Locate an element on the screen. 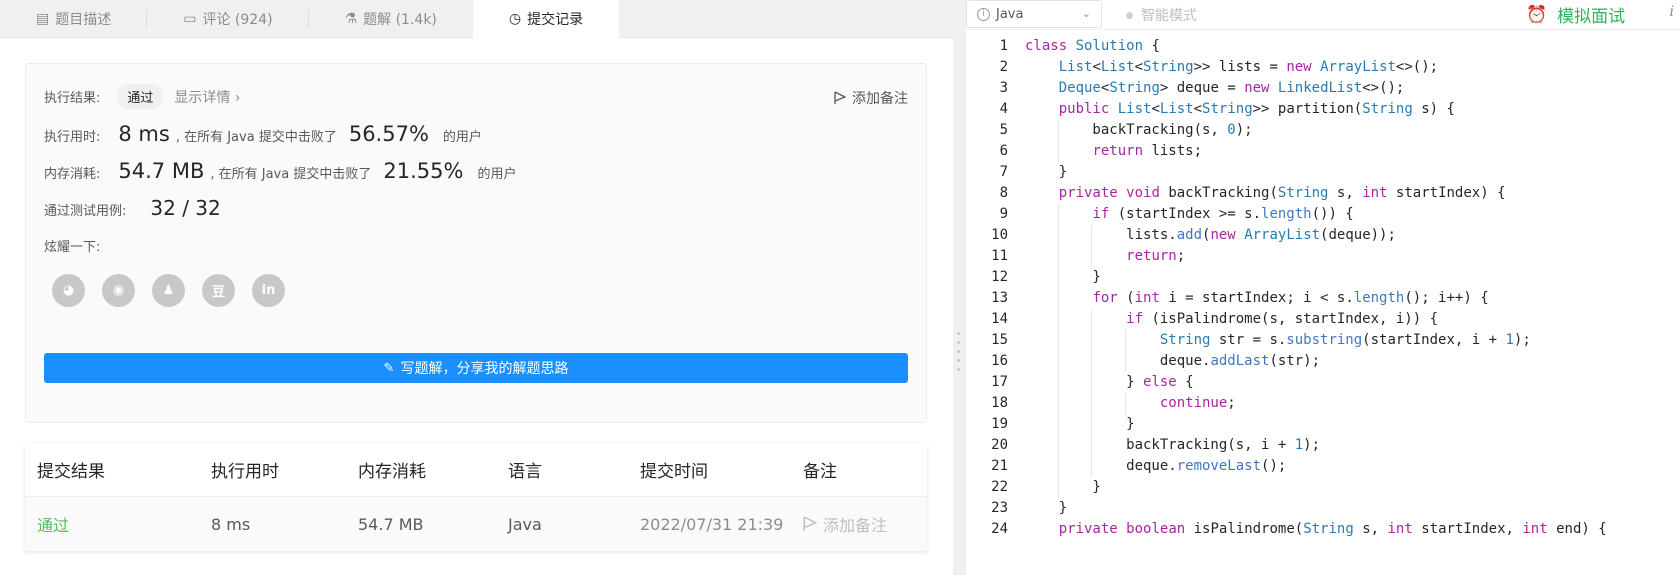 The image size is (1680, 575). alarm-clock-icon: ⏰ is located at coordinates (1537, 14).